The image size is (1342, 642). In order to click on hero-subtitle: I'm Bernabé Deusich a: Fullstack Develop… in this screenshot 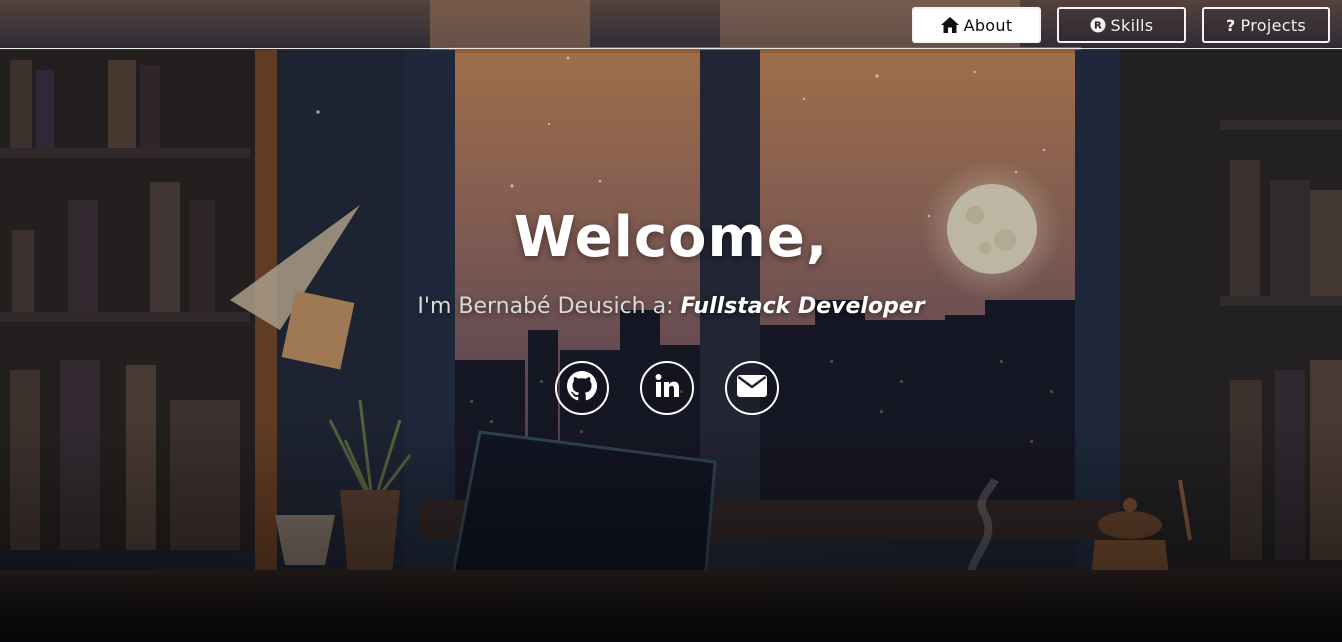, I will do `click(671, 306)`.